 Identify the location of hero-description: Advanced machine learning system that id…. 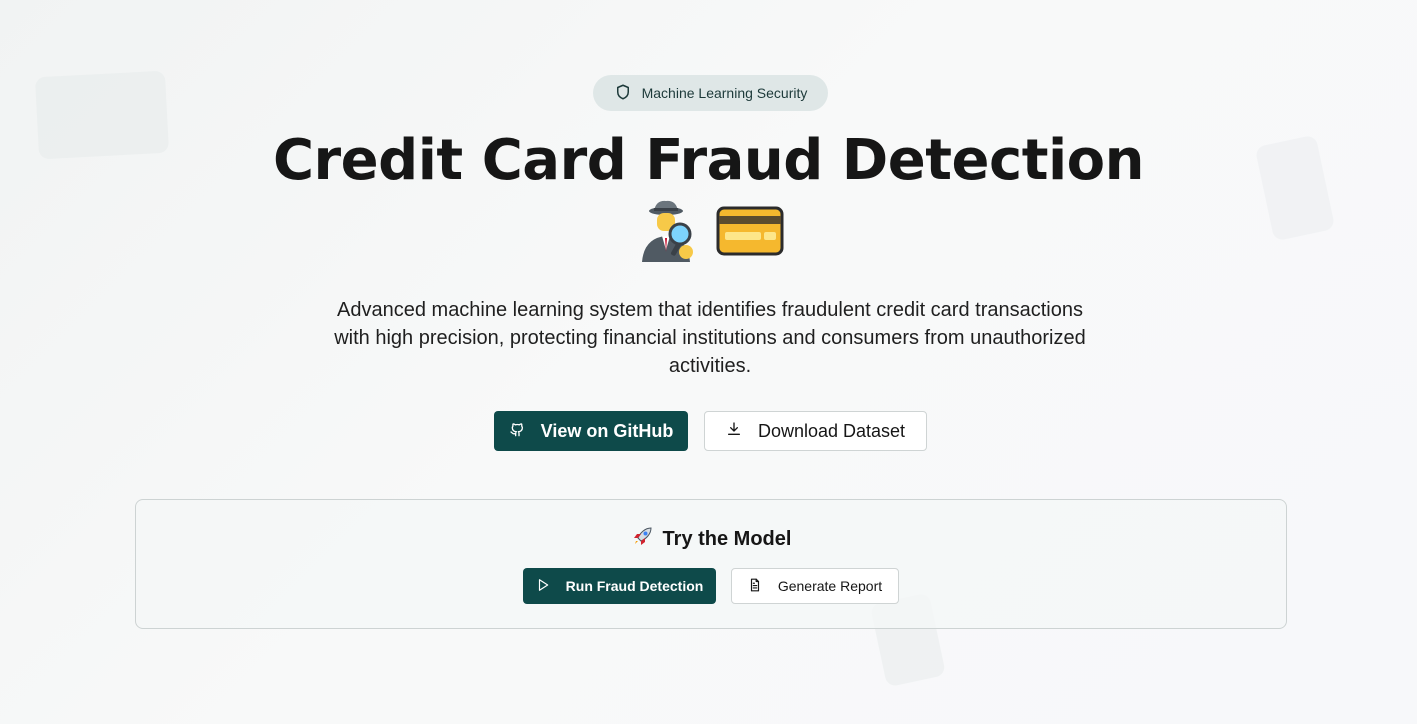
(710, 338).